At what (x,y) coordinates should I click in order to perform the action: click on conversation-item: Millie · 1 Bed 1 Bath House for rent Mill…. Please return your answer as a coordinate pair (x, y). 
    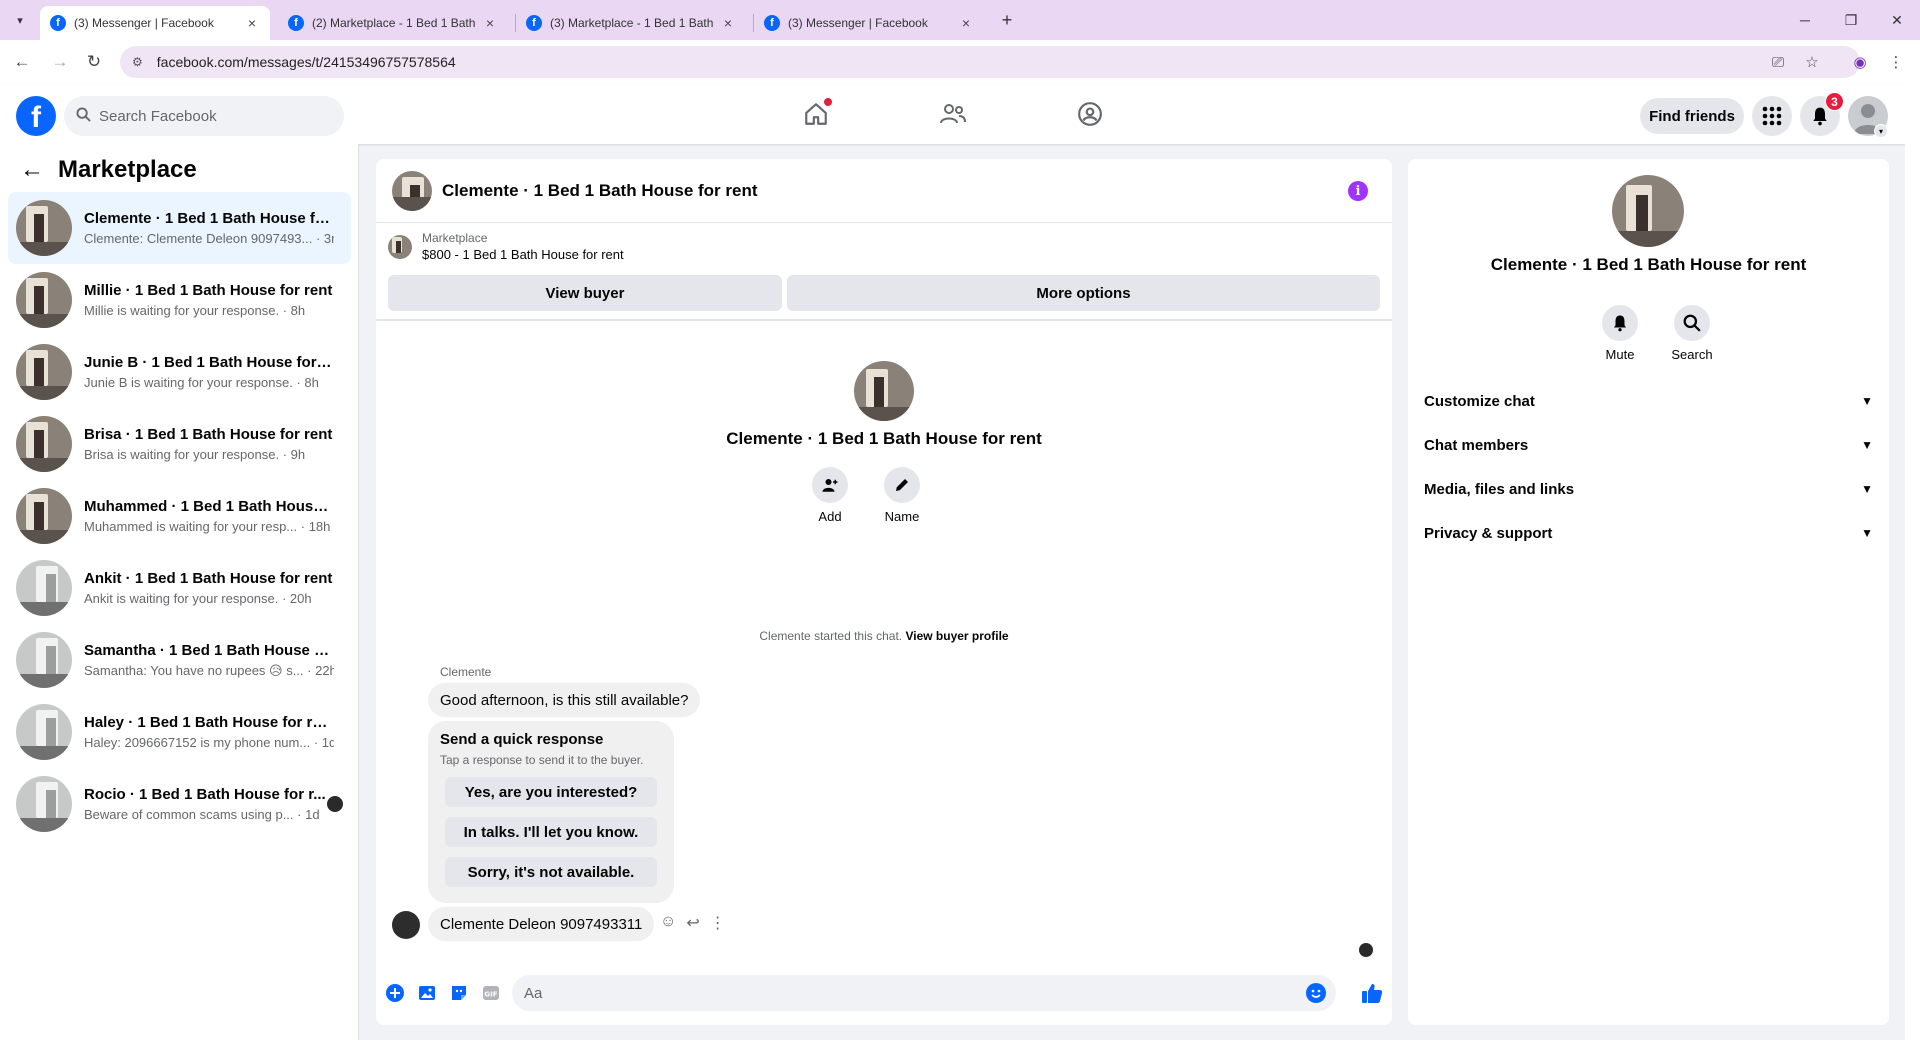
    Looking at the image, I should click on (179, 300).